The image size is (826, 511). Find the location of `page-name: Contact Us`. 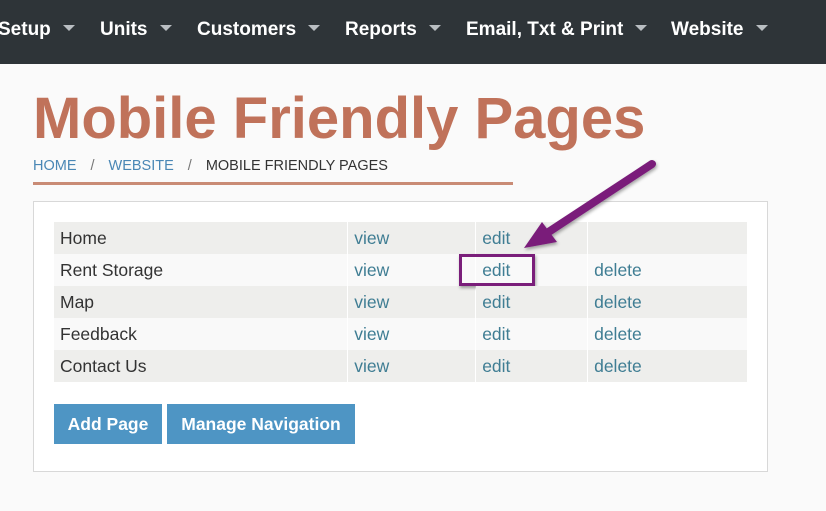

page-name: Contact Us is located at coordinates (201, 366).